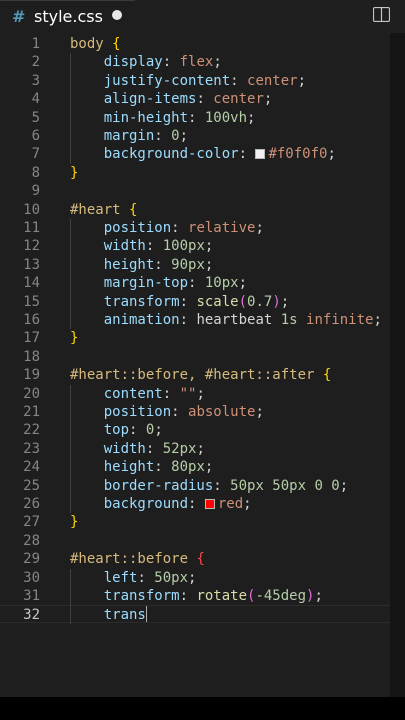 This screenshot has width=405, height=720. Describe the element at coordinates (35, 191) in the screenshot. I see `line-number: 9` at that location.